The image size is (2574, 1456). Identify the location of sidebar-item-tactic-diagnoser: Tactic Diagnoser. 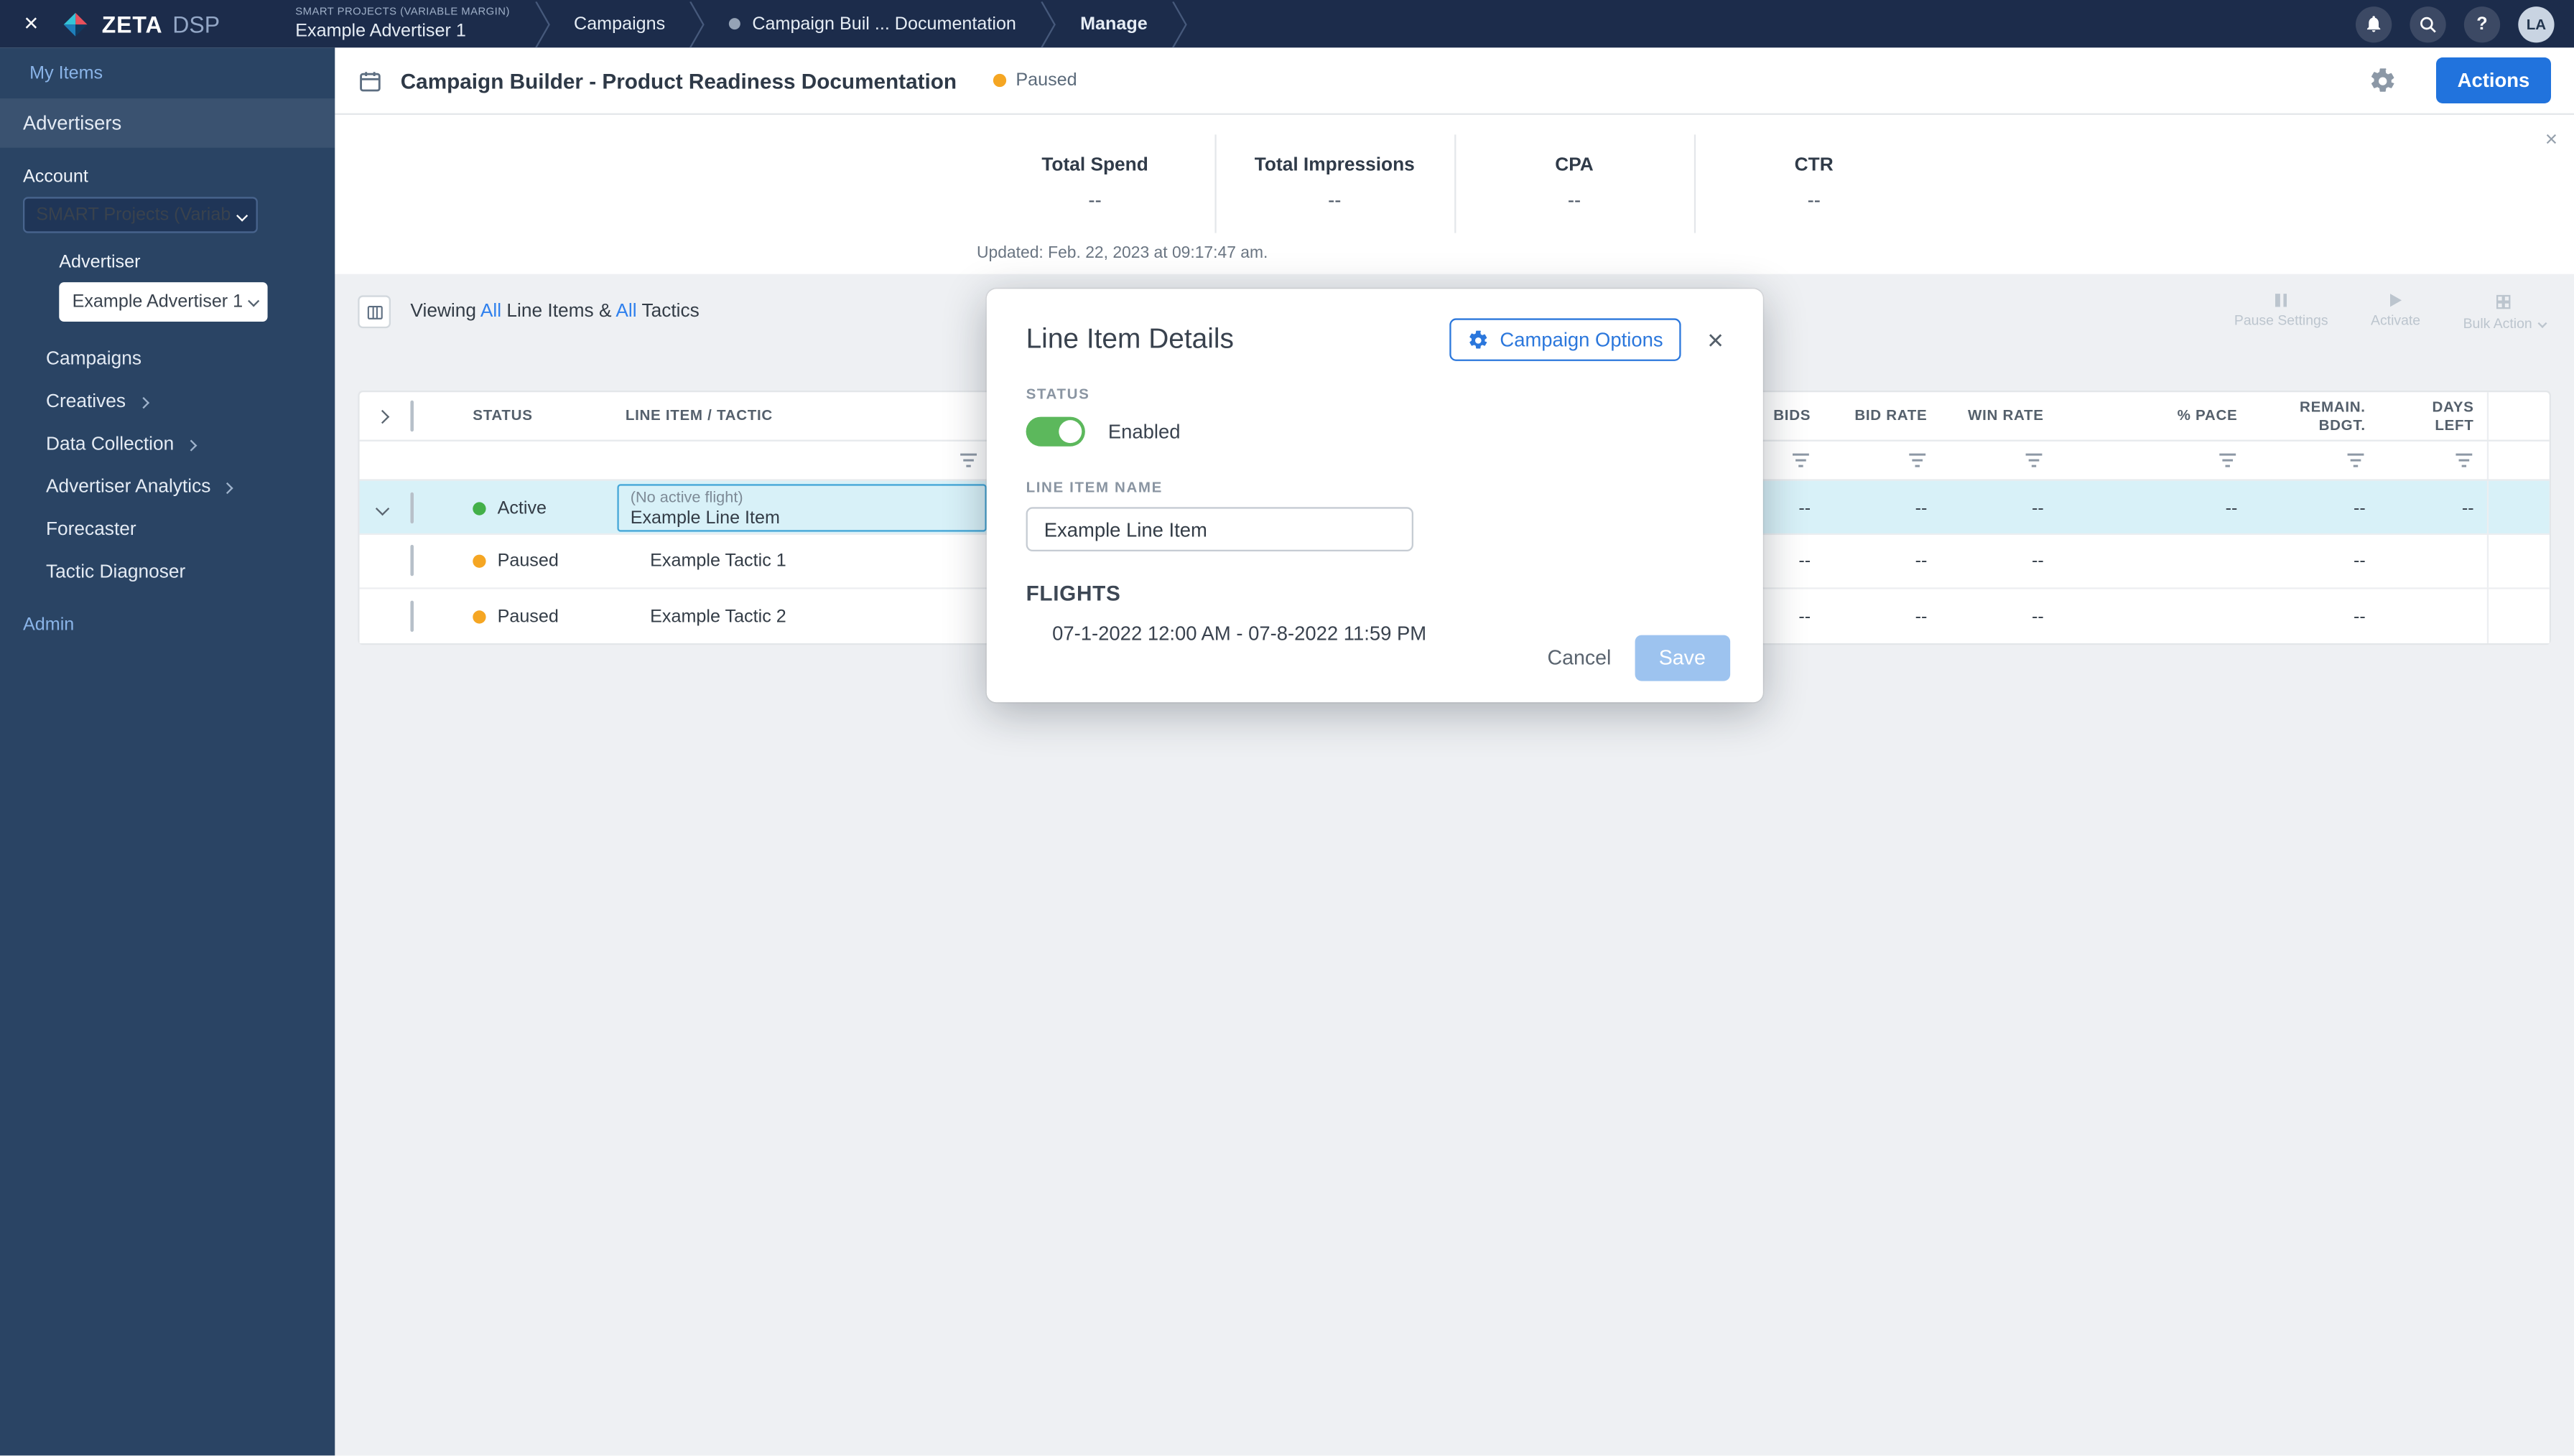
(167, 572).